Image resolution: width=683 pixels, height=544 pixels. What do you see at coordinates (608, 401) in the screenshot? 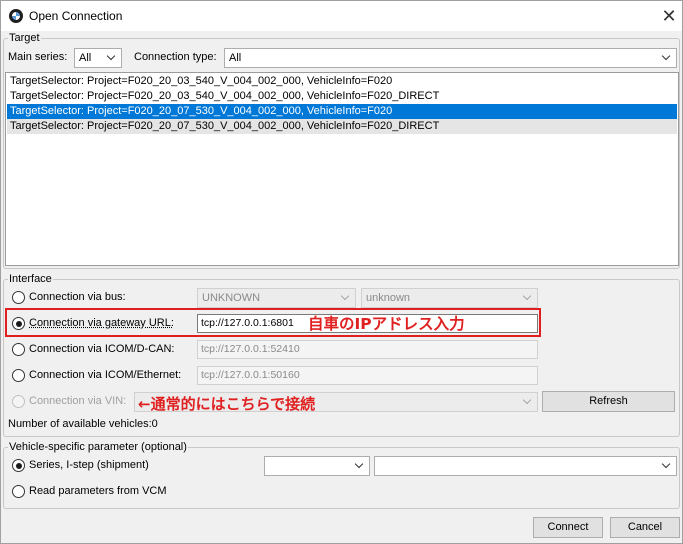
I see `refresh-button: Refresh` at bounding box center [608, 401].